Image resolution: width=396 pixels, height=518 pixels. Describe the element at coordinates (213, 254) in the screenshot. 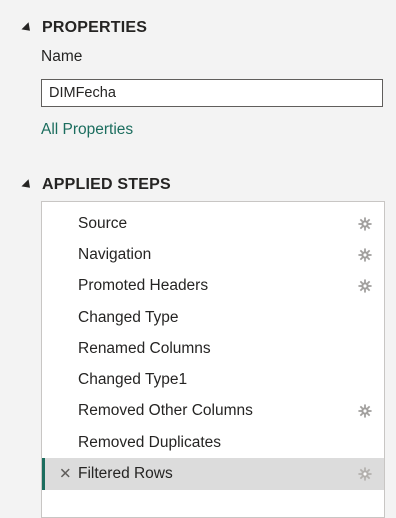

I see `applied-step-item: Navigation` at that location.